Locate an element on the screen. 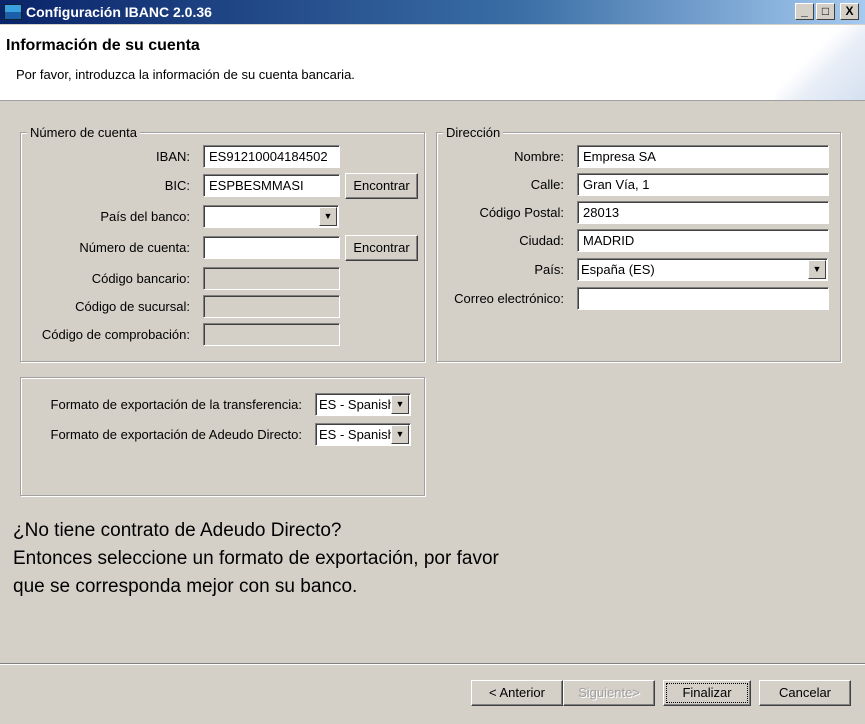  city-input is located at coordinates (703, 240).